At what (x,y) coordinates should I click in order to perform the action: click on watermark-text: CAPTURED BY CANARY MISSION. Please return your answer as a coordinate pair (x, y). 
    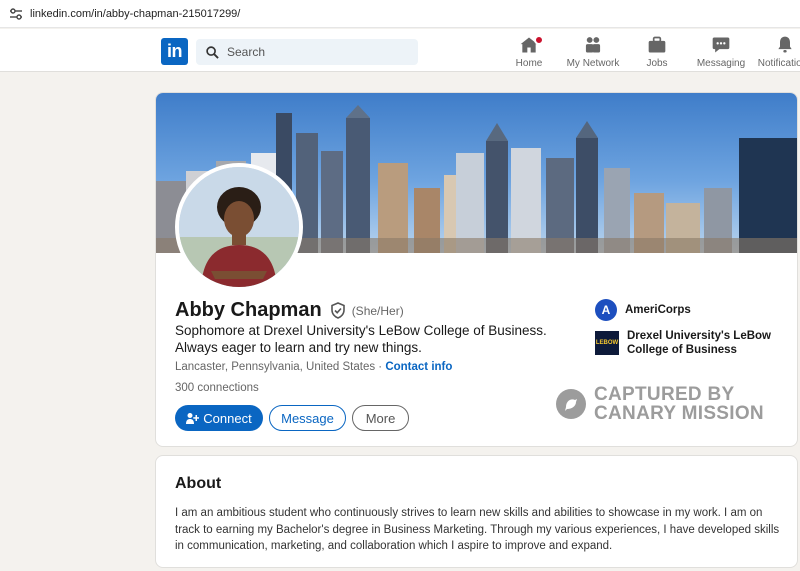
    Looking at the image, I should click on (679, 404).